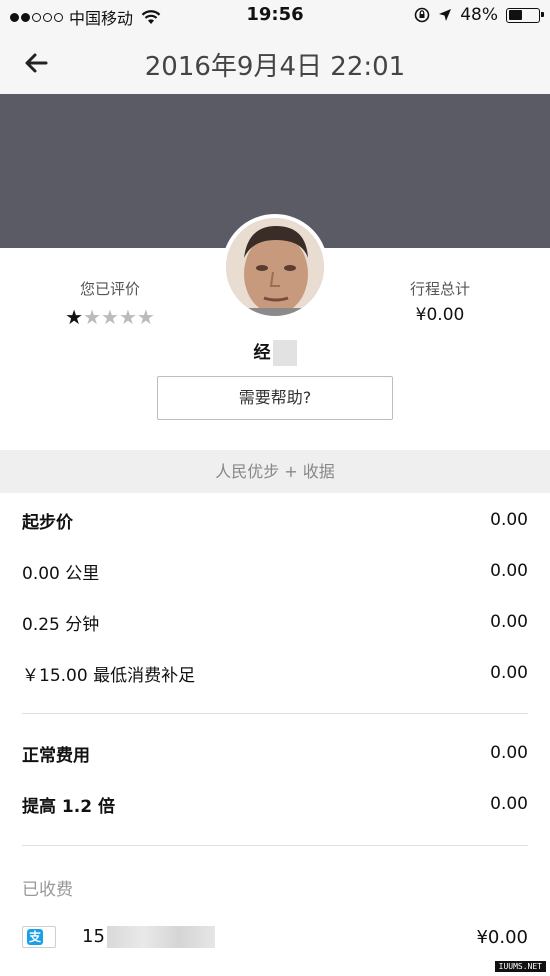  I want to click on receipt-header: 人民优步 + 收据, so click(275, 471).